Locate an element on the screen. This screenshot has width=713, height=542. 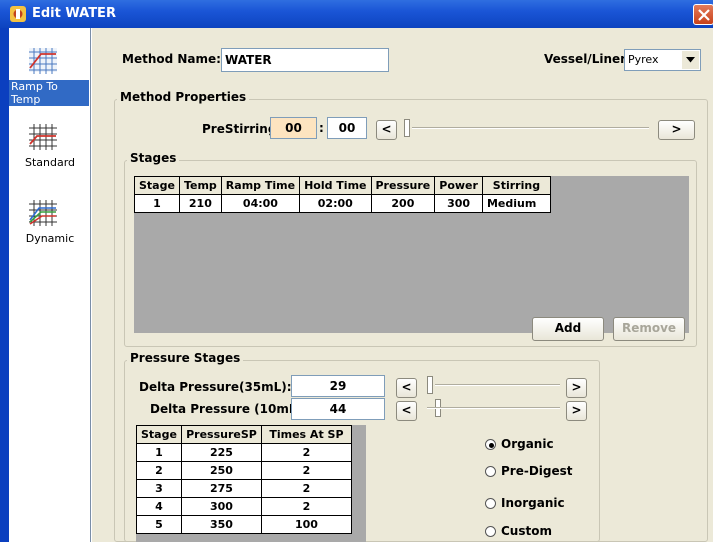
delta-pressure-35-decrease-button: < is located at coordinates (406, 388).